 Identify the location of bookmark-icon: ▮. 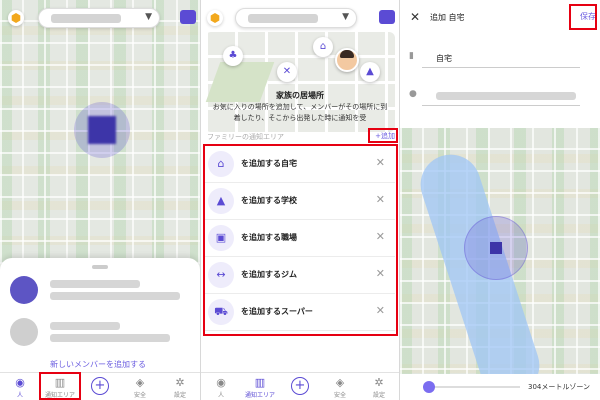
(411, 56).